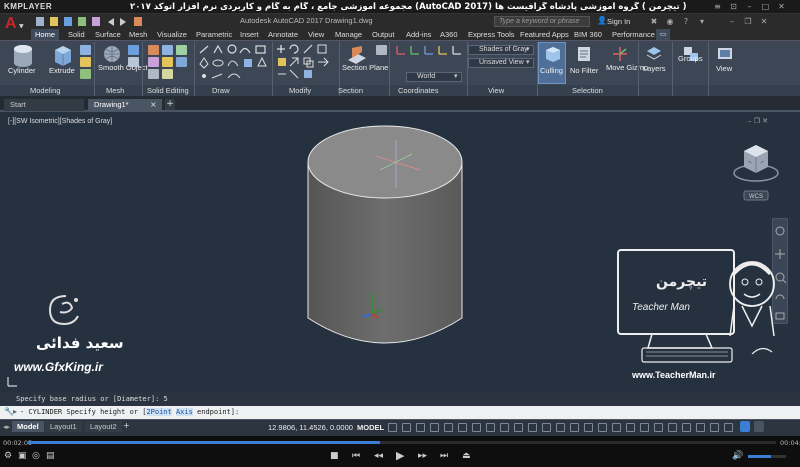 The height and width of the screenshot is (467, 800). What do you see at coordinates (618, 21) in the screenshot?
I see `sign-in-link: Sign In` at bounding box center [618, 21].